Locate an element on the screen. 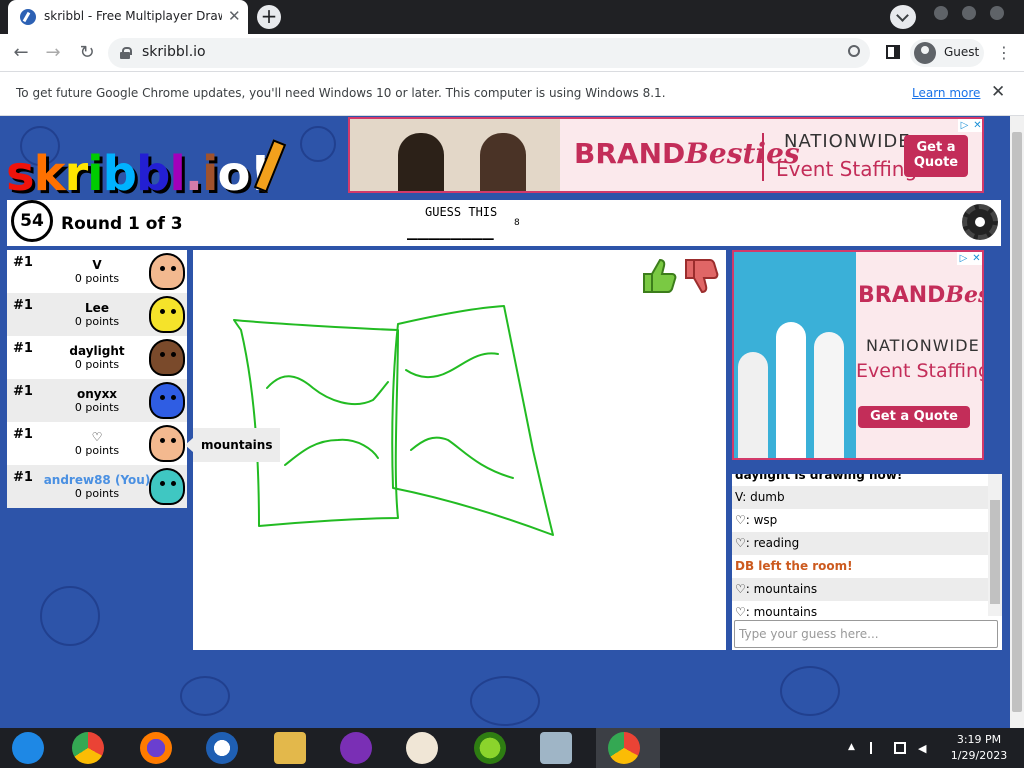 The width and height of the screenshot is (1024, 768). page-scrollbar is located at coordinates (1017, 422).